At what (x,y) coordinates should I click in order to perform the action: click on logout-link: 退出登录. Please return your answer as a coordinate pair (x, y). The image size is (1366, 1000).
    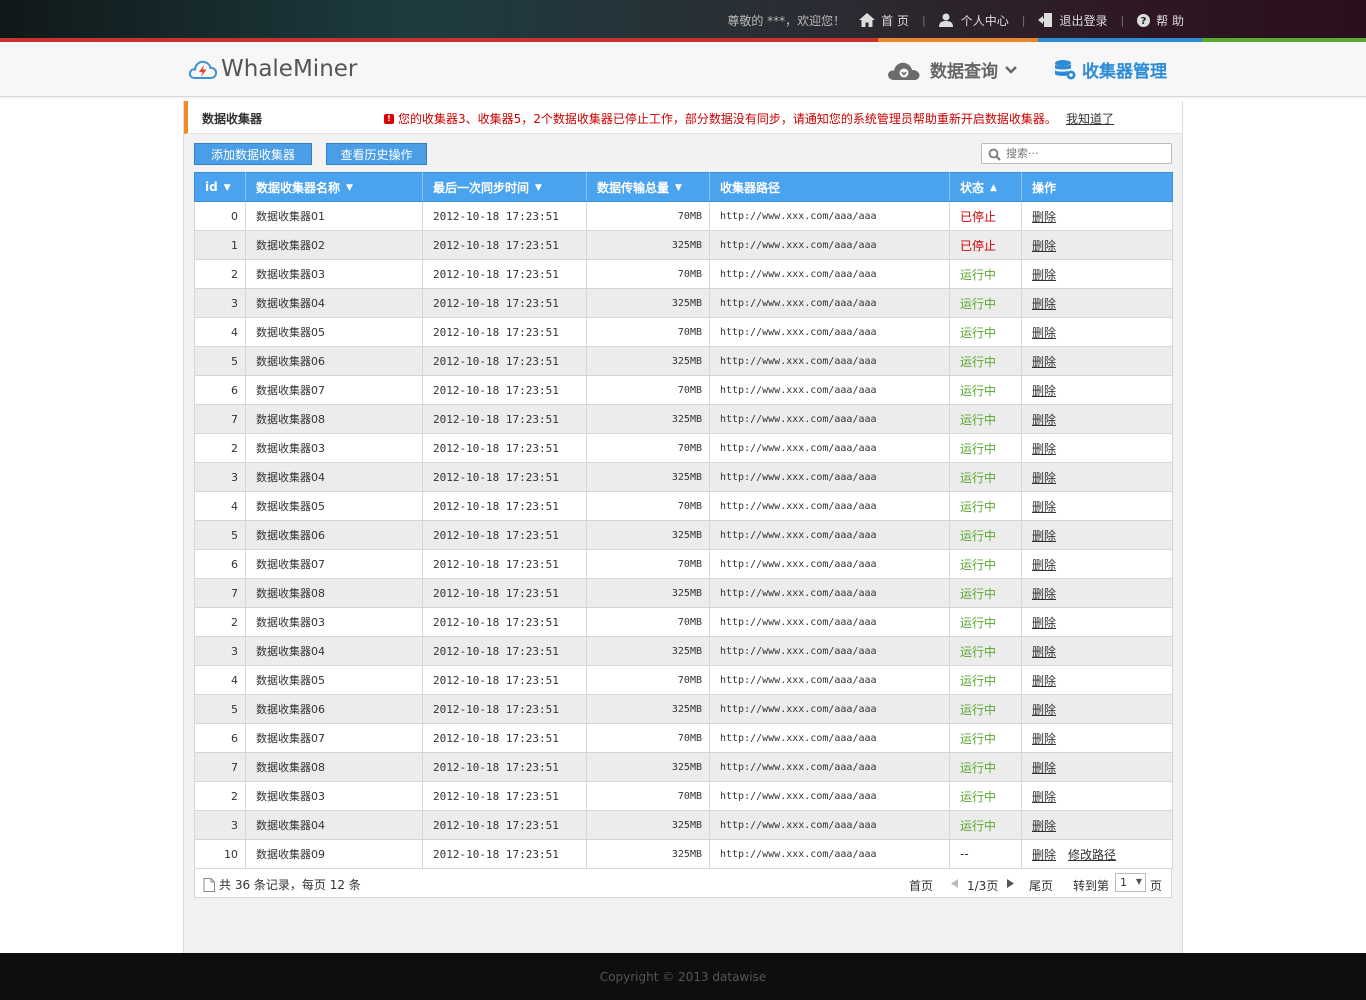
    Looking at the image, I should click on (1072, 20).